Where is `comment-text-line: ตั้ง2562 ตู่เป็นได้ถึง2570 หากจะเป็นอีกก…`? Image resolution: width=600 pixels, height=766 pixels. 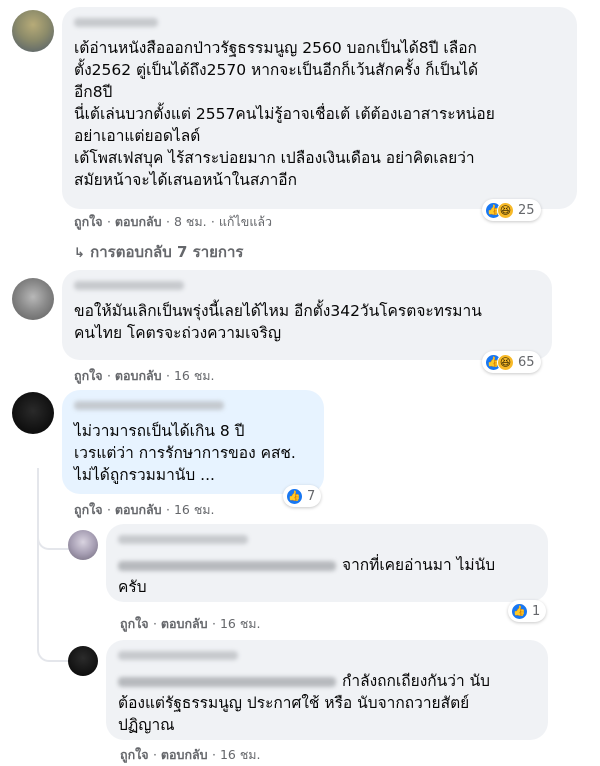 comment-text-line: ตั้ง2562 ตู่เป็นได้ถึง2570 หากจะเป็นอีกก… is located at coordinates (276, 70).